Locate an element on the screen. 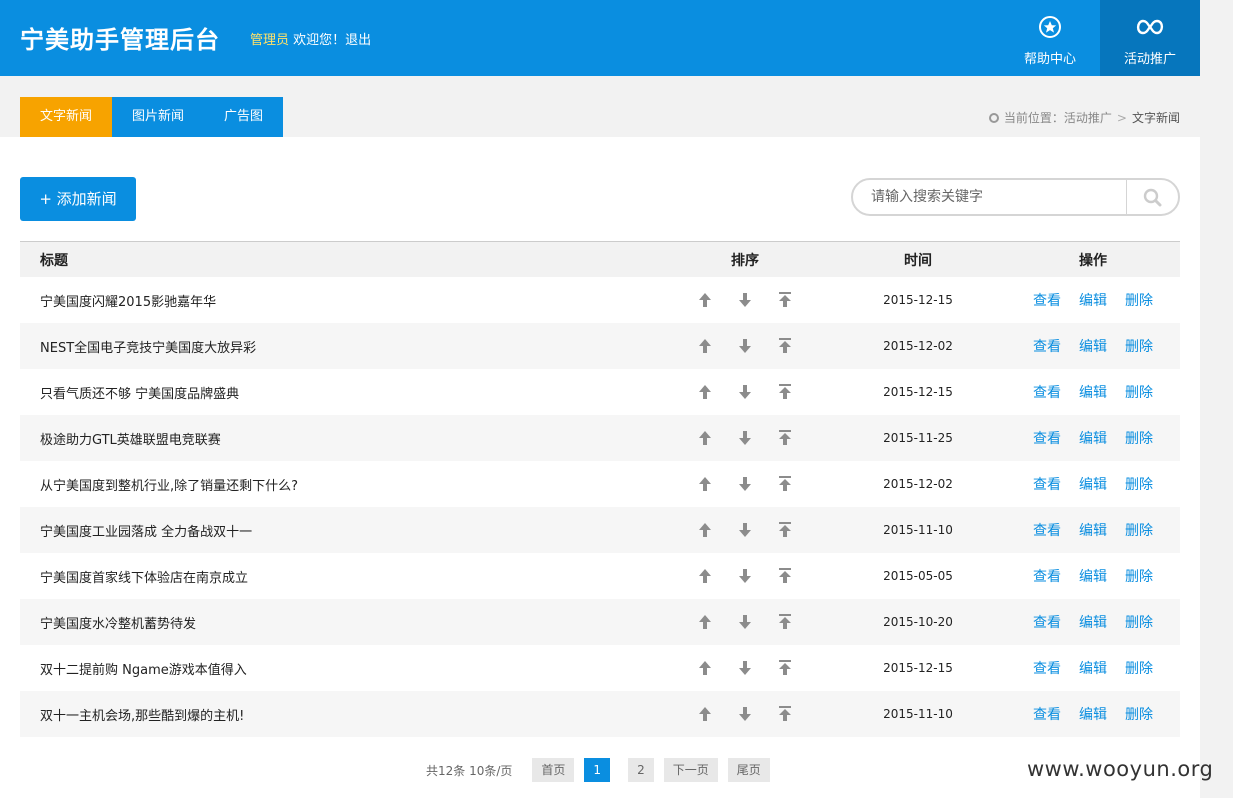  pager-next: 下一页 is located at coordinates (690, 770).